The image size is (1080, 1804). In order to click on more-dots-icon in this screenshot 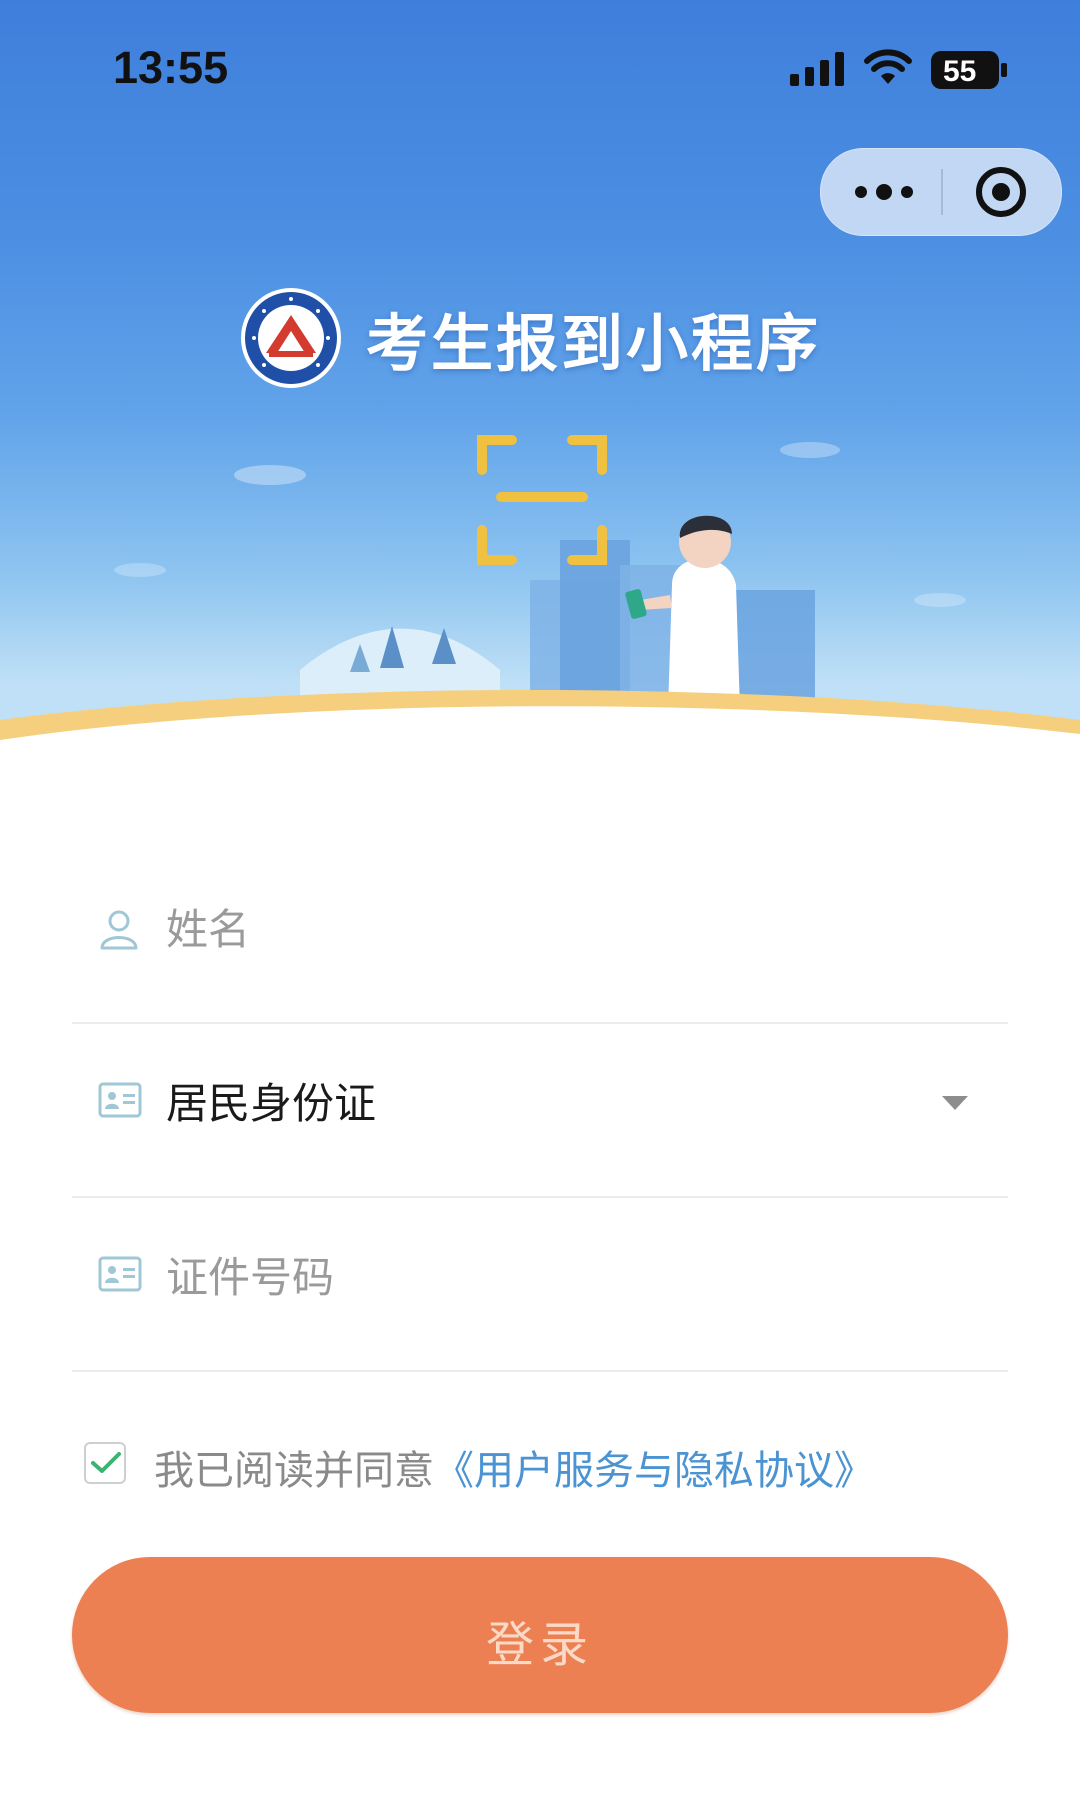, I will do `click(884, 192)`.